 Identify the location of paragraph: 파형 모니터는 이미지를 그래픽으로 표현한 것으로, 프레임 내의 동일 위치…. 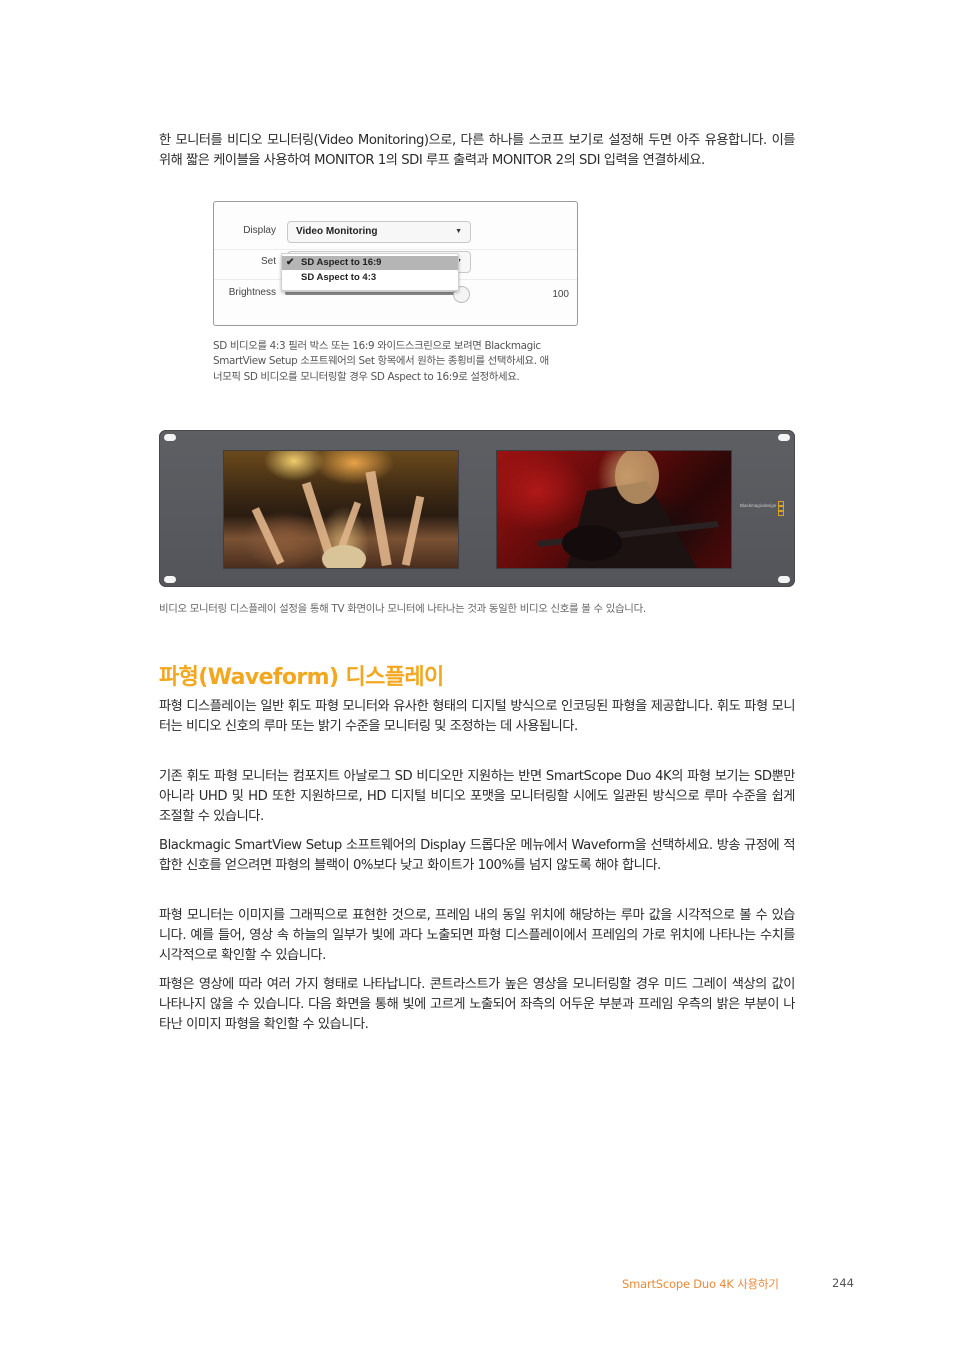
(477, 935).